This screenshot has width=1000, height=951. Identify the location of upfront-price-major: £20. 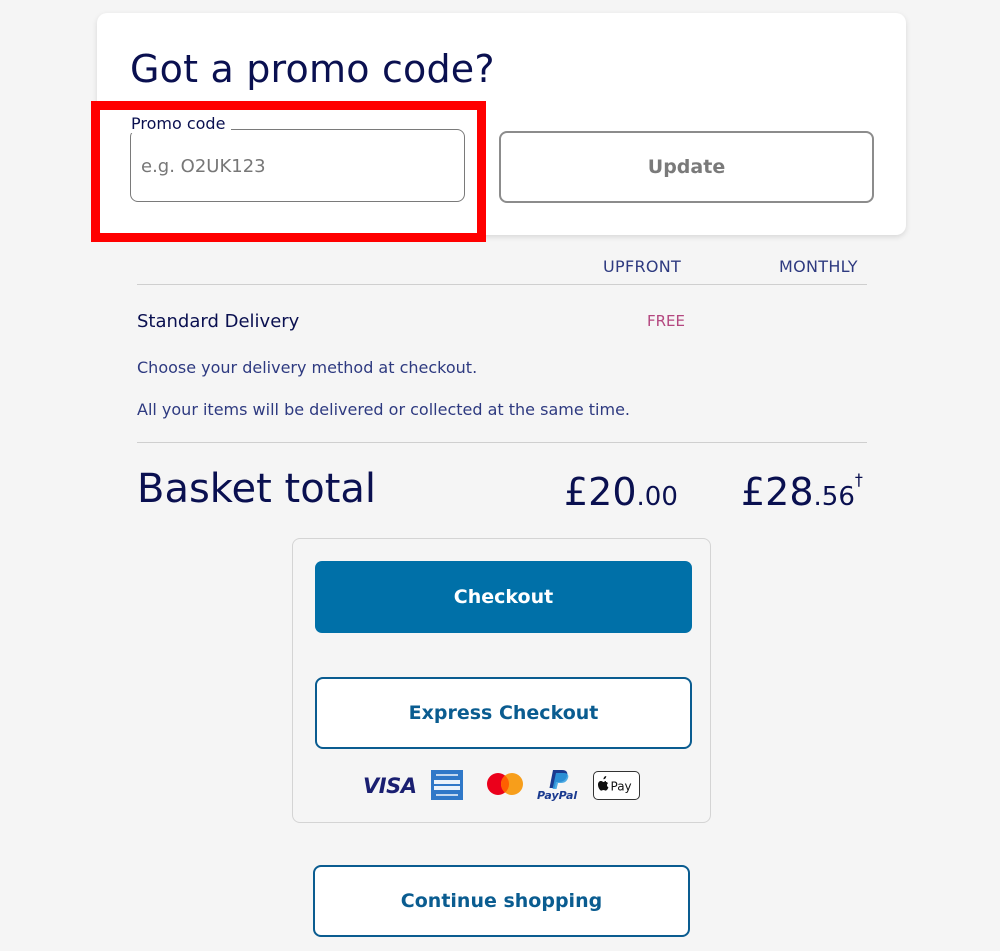
(600, 492).